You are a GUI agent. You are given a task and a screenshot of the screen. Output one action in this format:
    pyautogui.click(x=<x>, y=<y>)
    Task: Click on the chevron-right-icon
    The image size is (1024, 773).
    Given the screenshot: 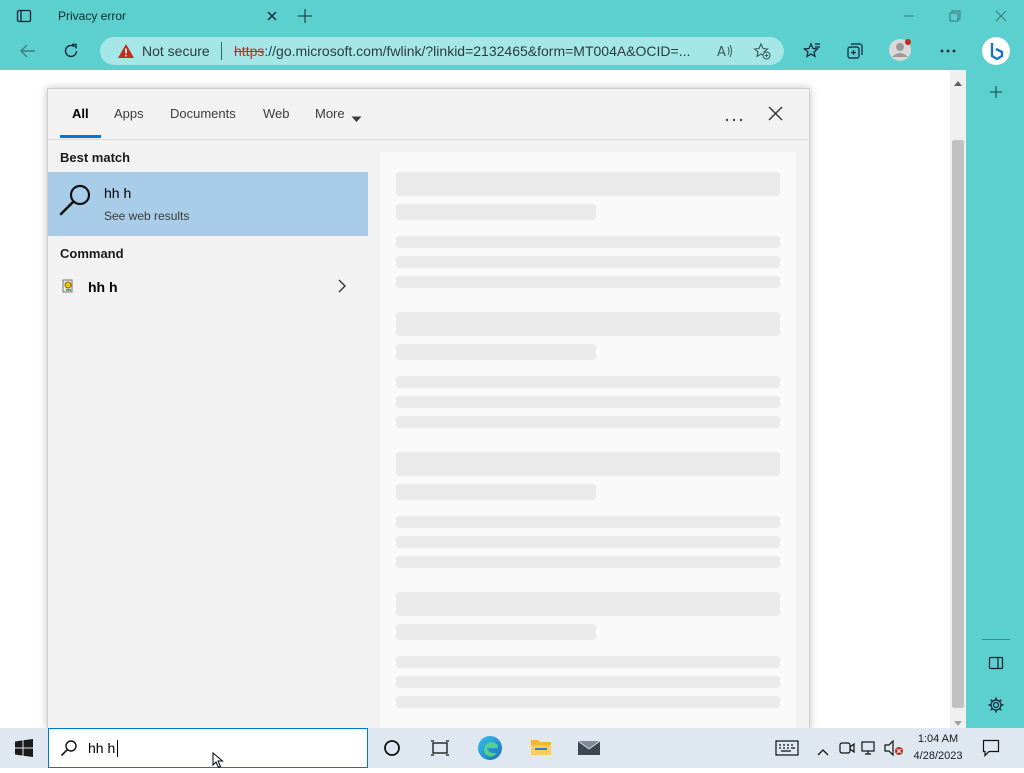 What is the action you would take?
    pyautogui.click(x=342, y=288)
    